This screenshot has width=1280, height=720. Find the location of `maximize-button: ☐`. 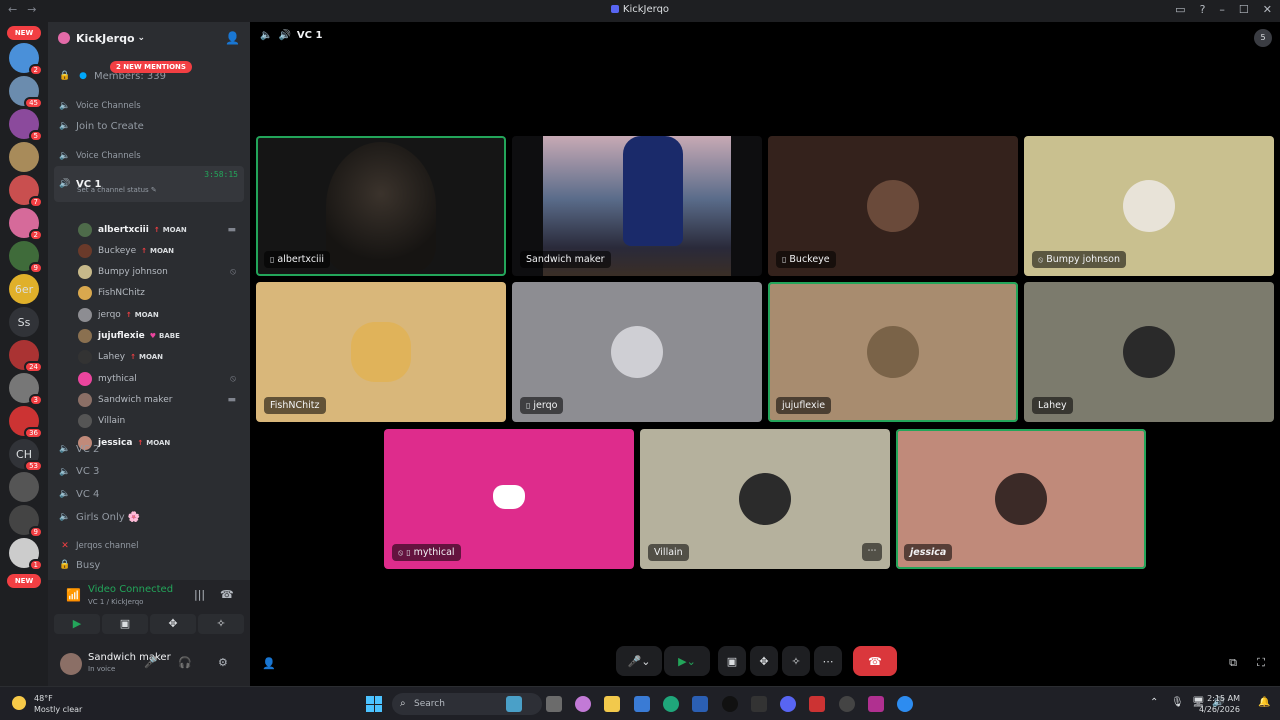

maximize-button: ☐ is located at coordinates (1244, 9).